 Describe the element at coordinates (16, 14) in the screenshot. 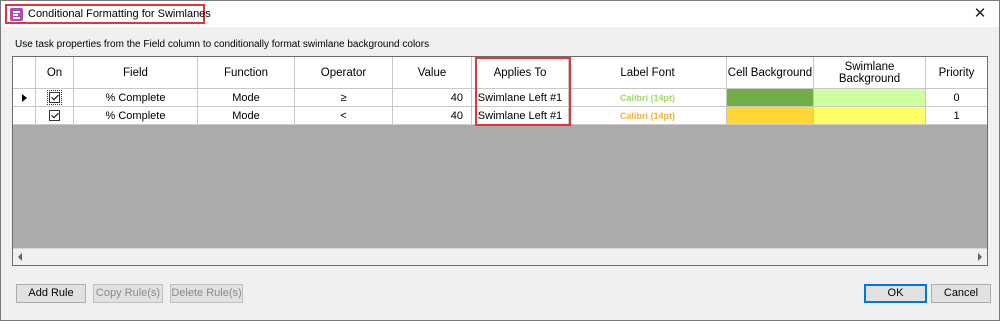

I see `conditional-format-icon` at that location.